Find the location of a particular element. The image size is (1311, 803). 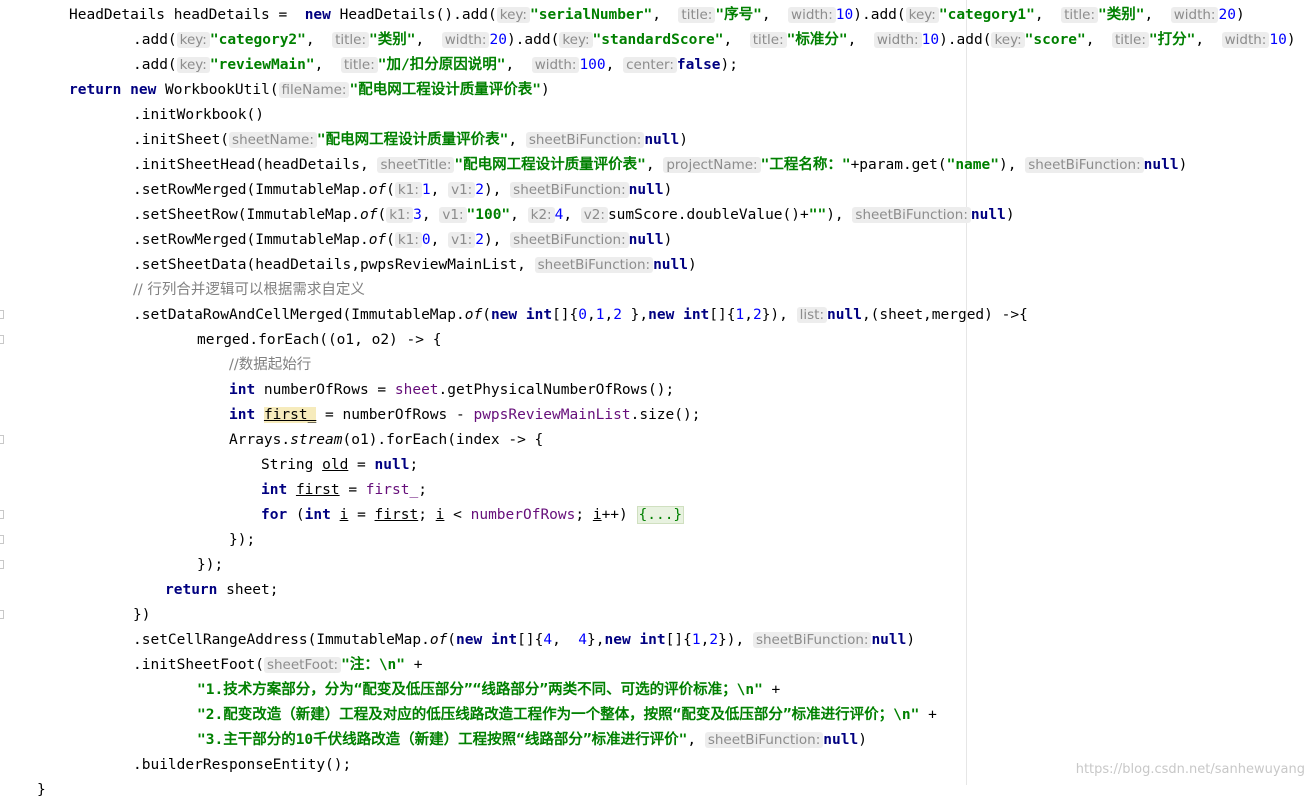

code-line-25: }) is located at coordinates (141, 615).